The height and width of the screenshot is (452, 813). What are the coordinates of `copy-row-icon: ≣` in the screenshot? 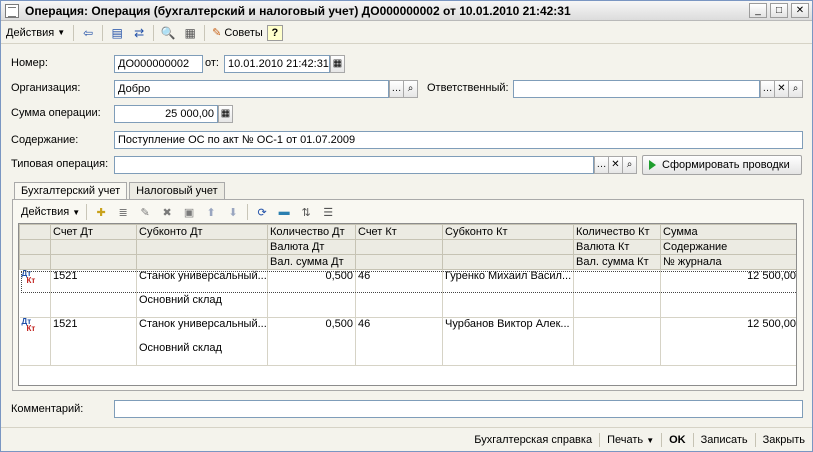 It's located at (123, 212).